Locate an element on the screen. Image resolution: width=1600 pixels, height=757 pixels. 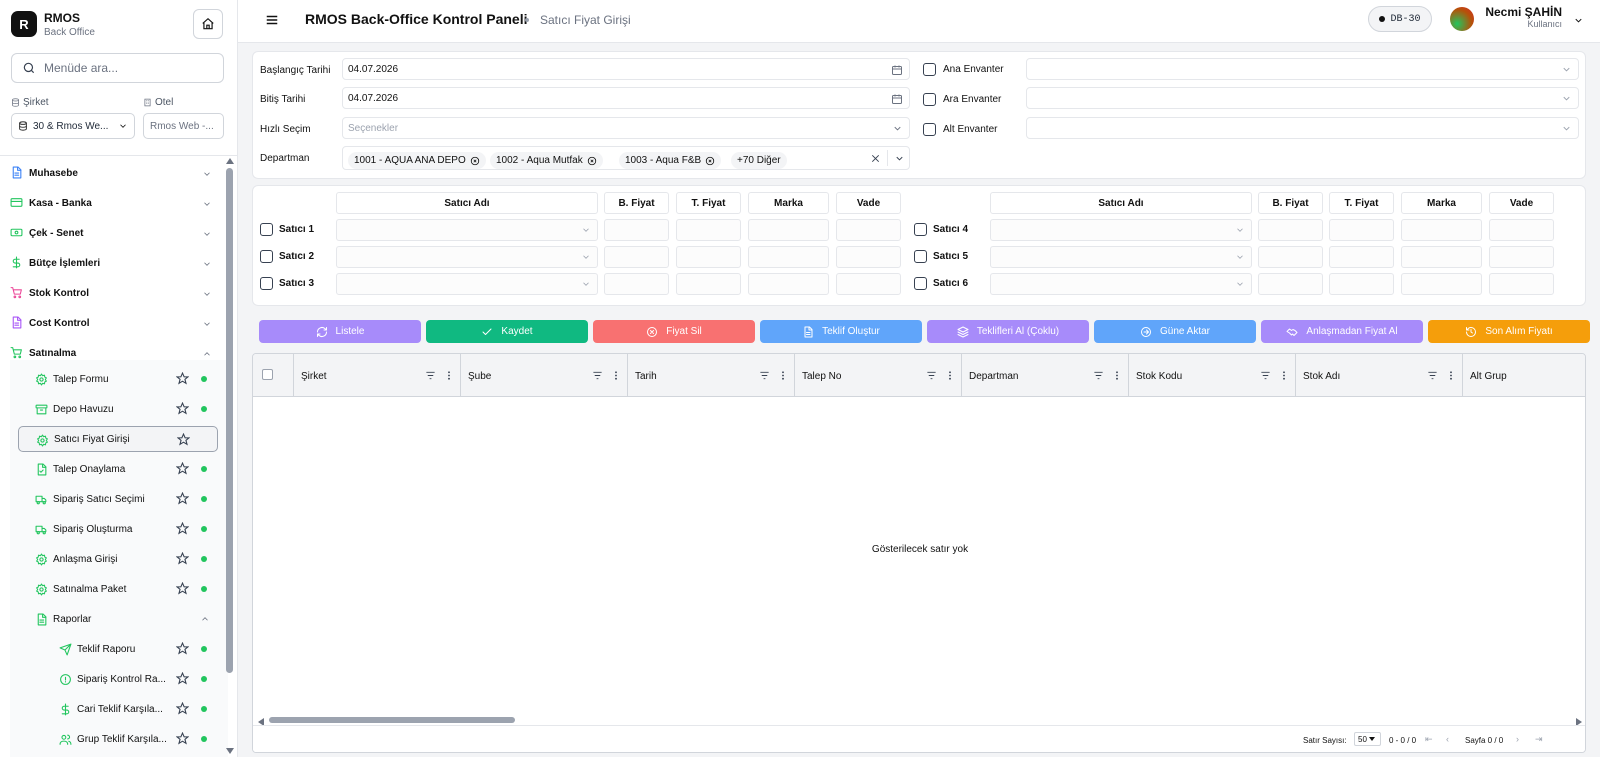
action-button-document: Teklif Oluştur is located at coordinates (841, 331).